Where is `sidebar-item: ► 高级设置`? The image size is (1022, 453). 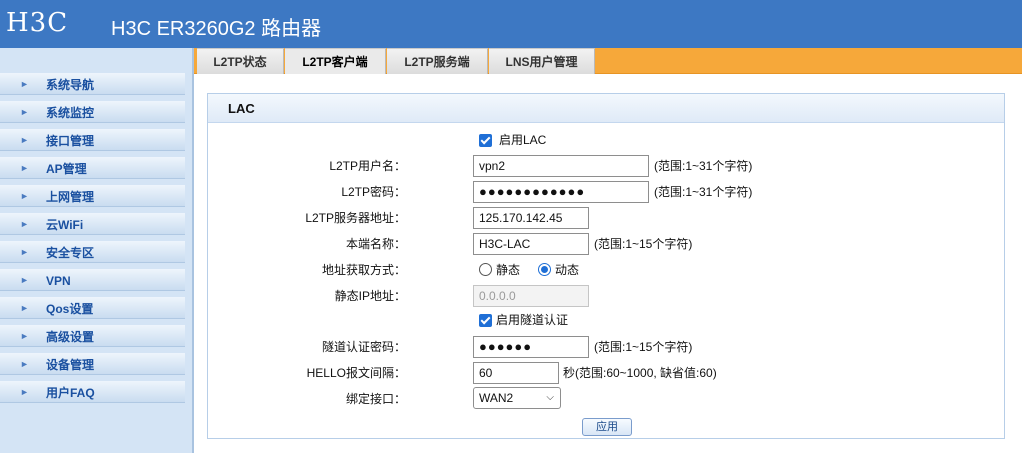 sidebar-item: ► 高级设置 is located at coordinates (92, 336).